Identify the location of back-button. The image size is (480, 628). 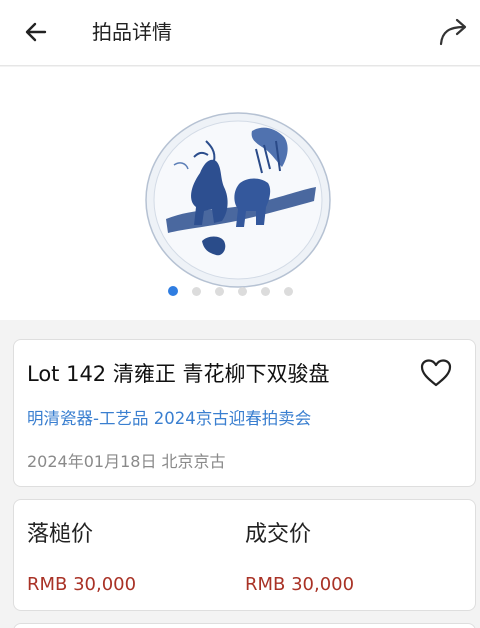
(36, 32).